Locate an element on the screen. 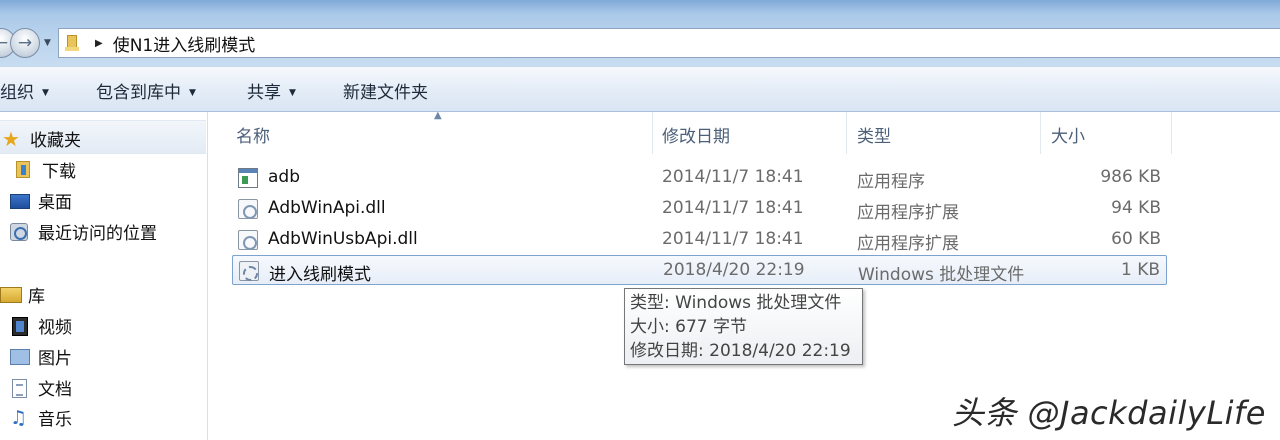 Image resolution: width=1280 pixels, height=440 pixels. nav-item-videos: 视频 is located at coordinates (41, 325).